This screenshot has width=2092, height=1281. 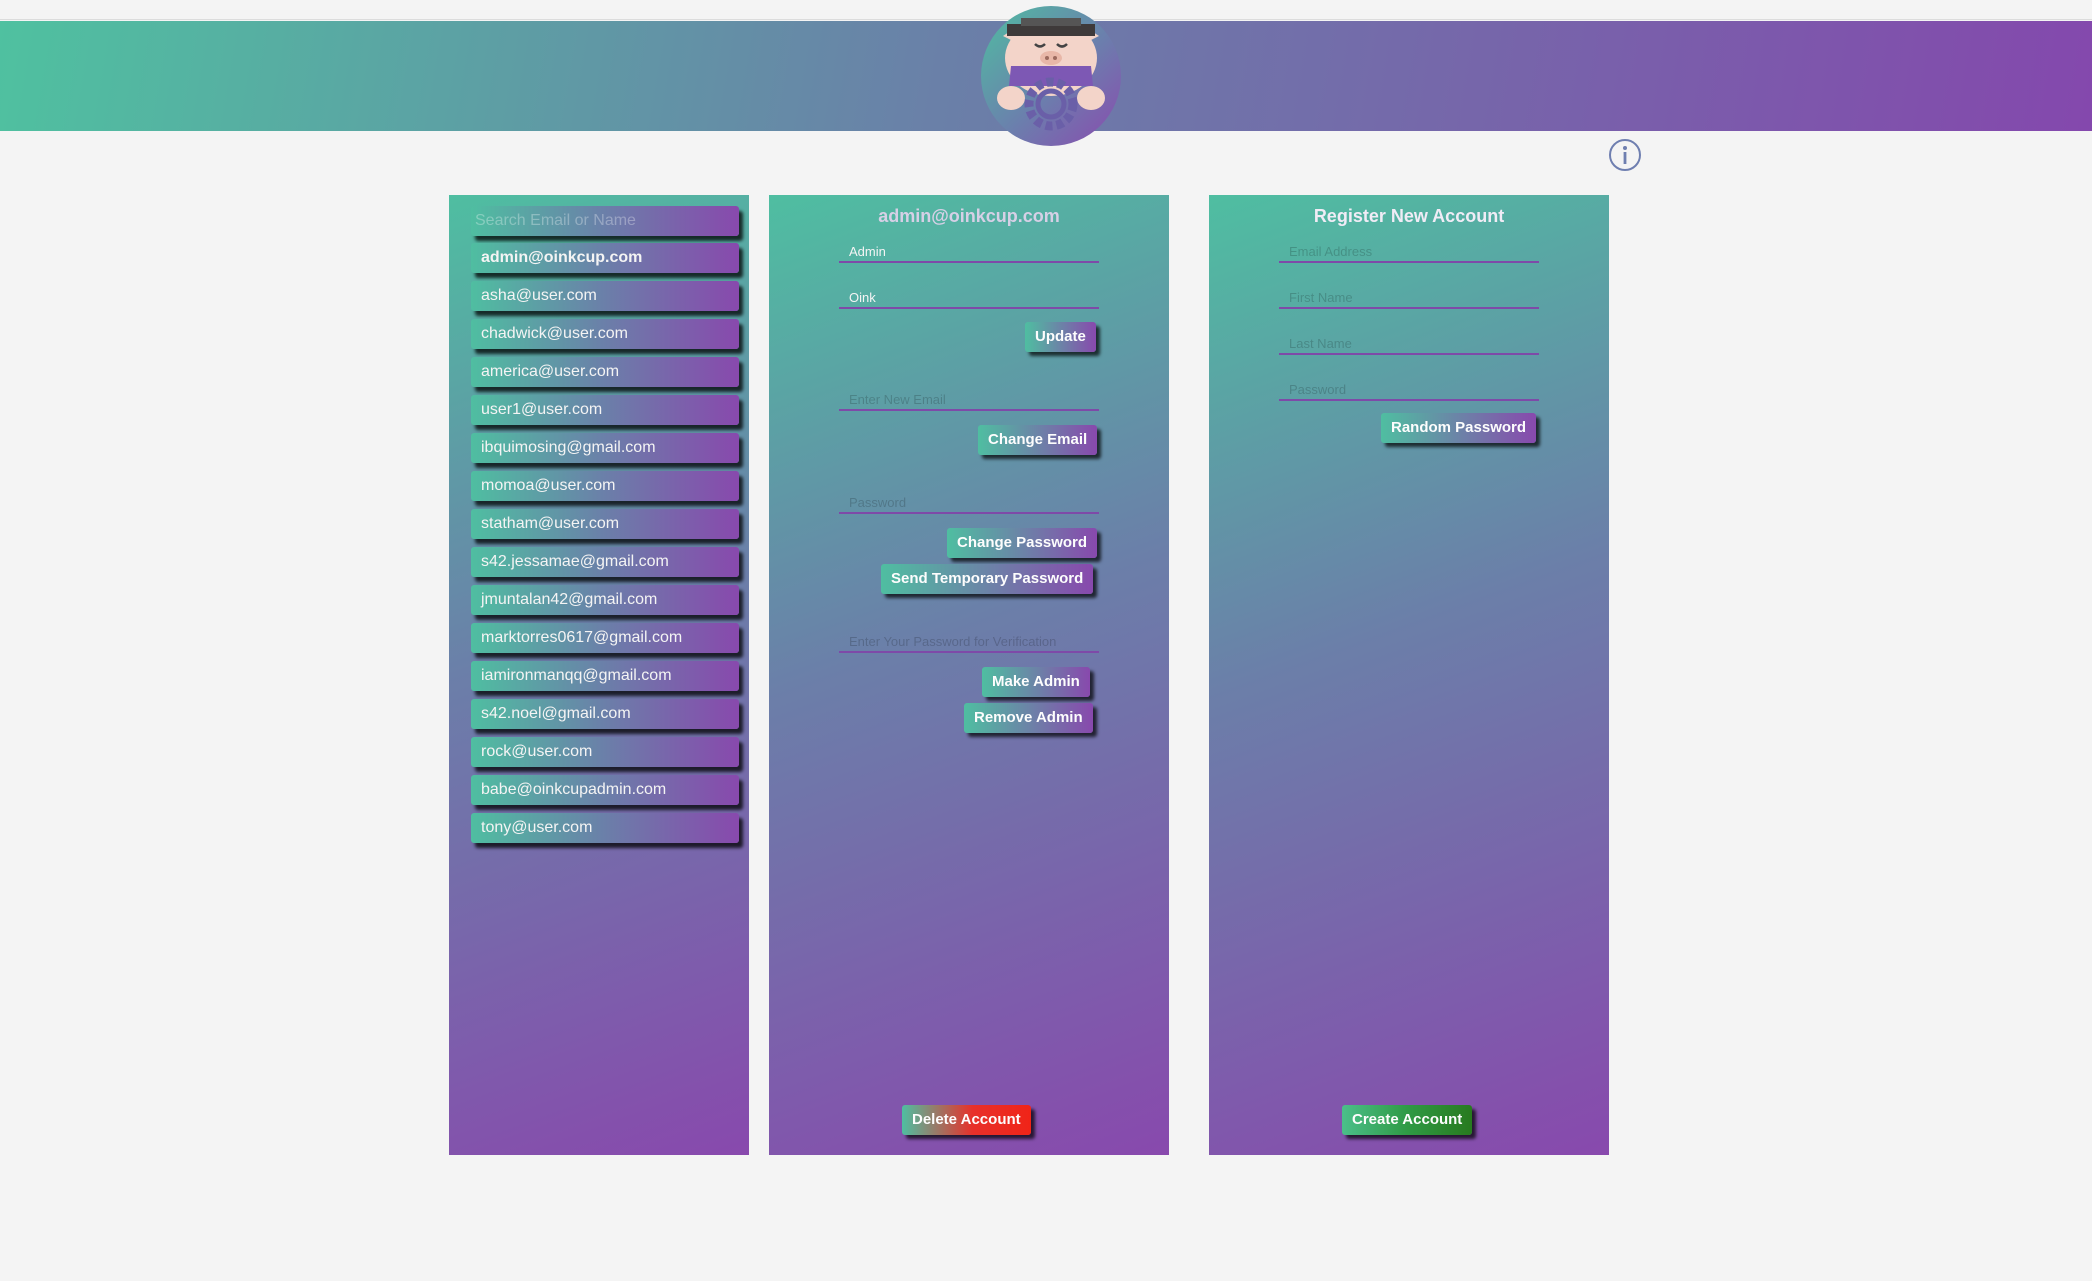 I want to click on user-list-item: jmuntalan42@gmail.com, so click(x=605, y=600).